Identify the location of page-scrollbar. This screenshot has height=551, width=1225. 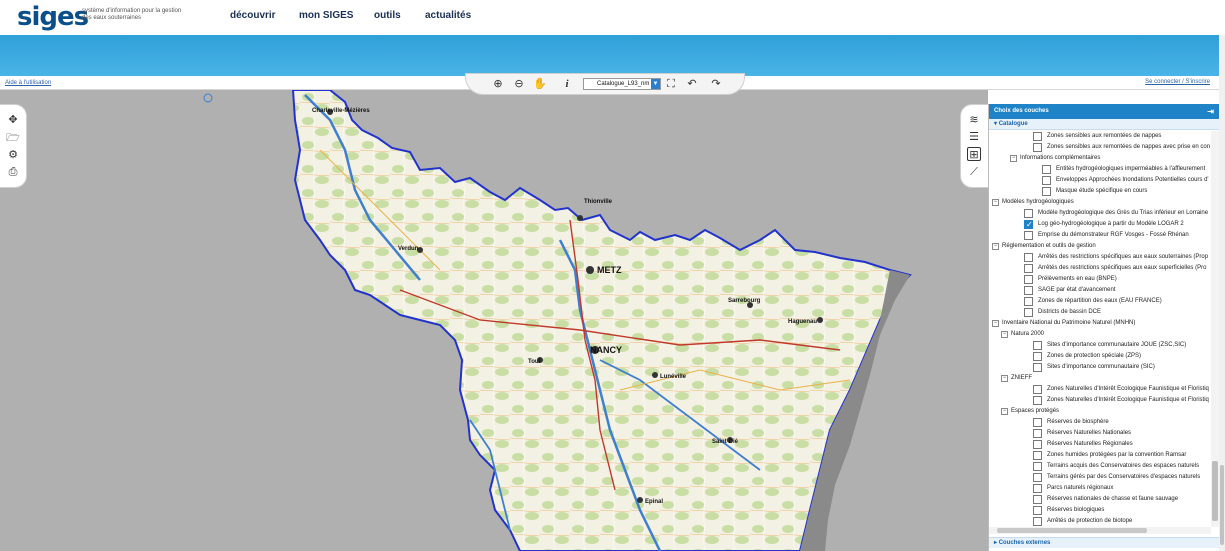
(1222, 293).